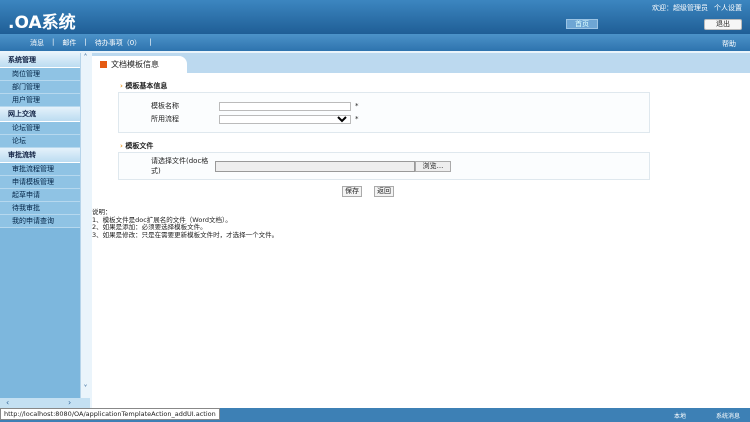 Image resolution: width=750 pixels, height=422 pixels. I want to click on horizontal-scrollbar: ‹ ›, so click(45, 403).